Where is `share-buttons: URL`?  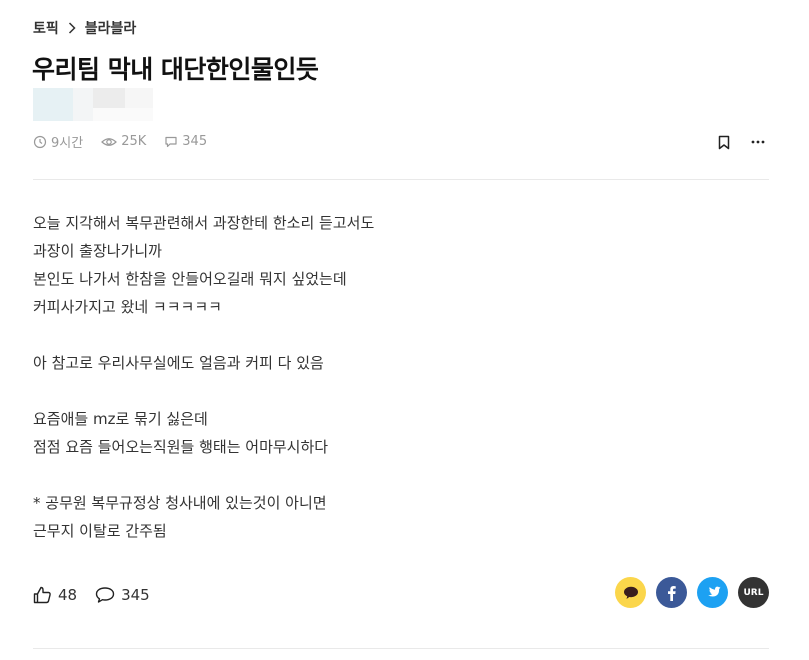 share-buttons: URL is located at coordinates (687, 592).